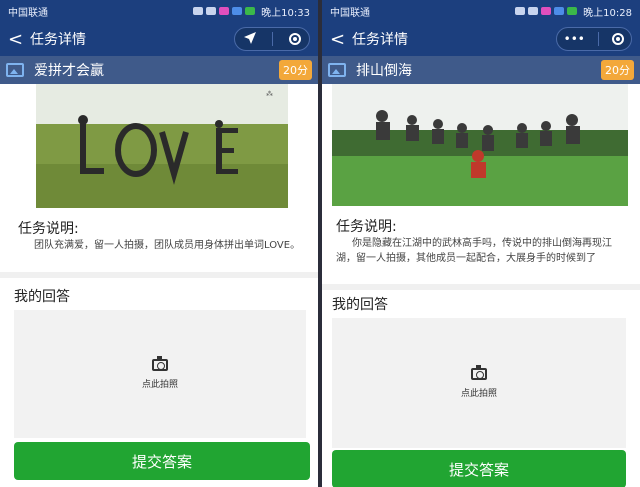 The height and width of the screenshot is (487, 640). What do you see at coordinates (574, 39) in the screenshot?
I see `more-dots-icon: •••` at bounding box center [574, 39].